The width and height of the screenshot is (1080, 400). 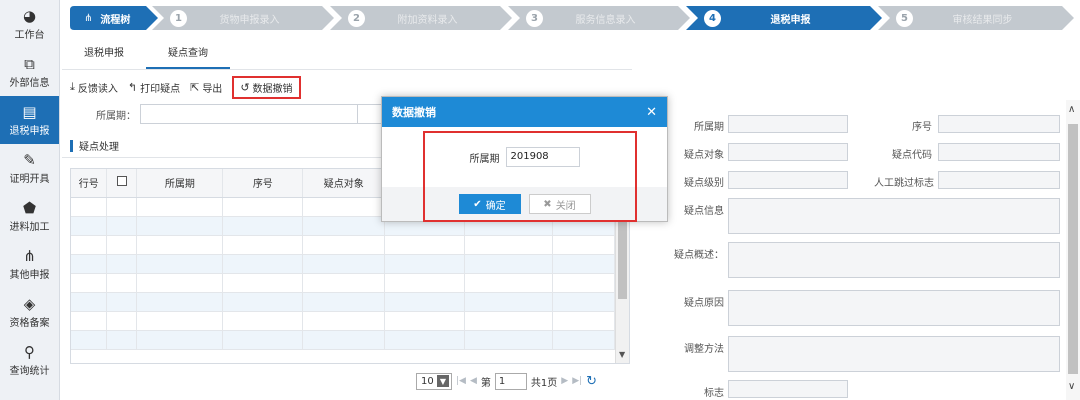 I want to click on pagination: 10 ▼ |◀ ◀ 第 1 共1页 ▶ ▶| ↻, so click(x=506, y=381).